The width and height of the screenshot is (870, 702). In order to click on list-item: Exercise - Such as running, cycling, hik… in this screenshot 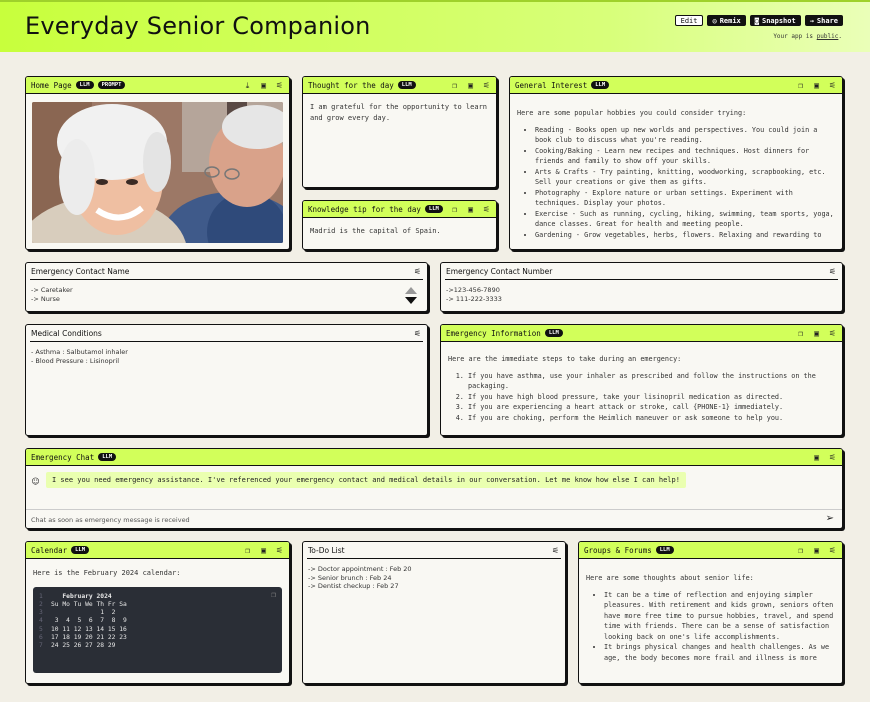, I will do `click(685, 219)`.